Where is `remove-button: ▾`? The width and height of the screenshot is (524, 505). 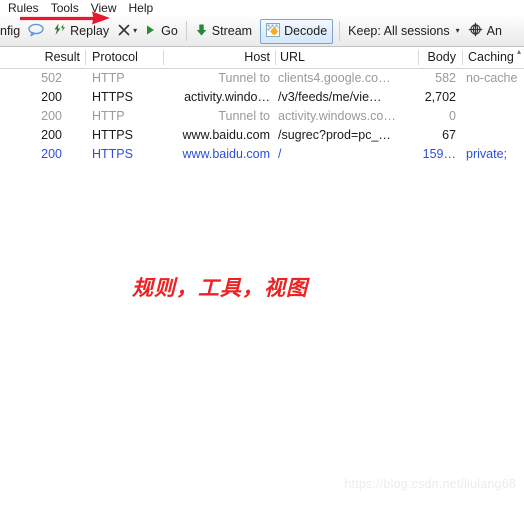
remove-button: ▾ is located at coordinates (127, 31).